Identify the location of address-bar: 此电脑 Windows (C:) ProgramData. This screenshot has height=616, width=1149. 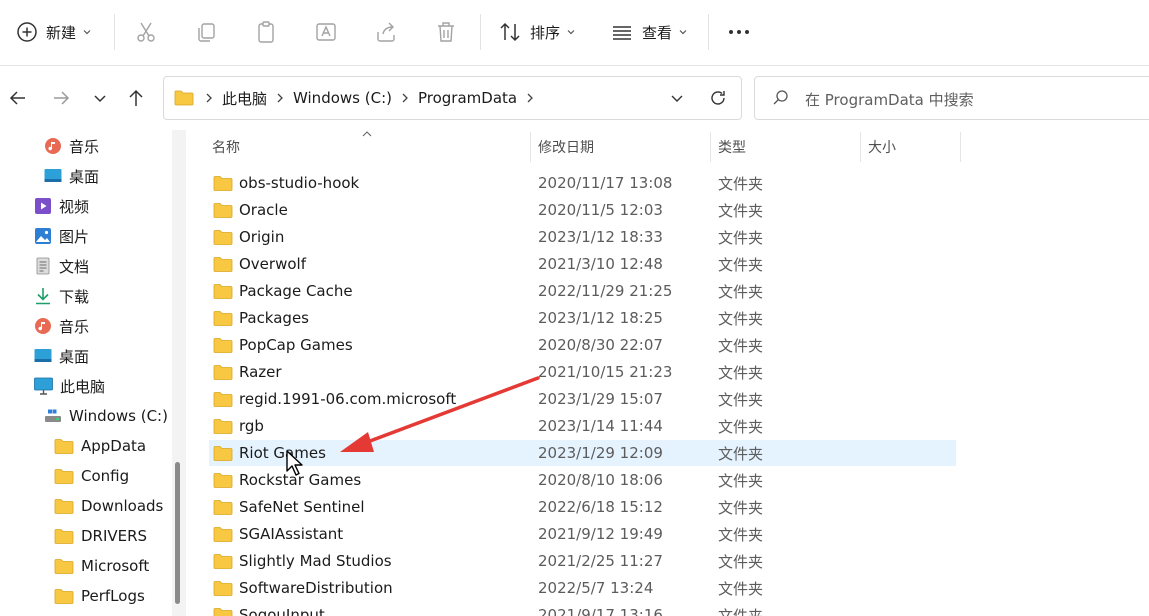
(452, 98).